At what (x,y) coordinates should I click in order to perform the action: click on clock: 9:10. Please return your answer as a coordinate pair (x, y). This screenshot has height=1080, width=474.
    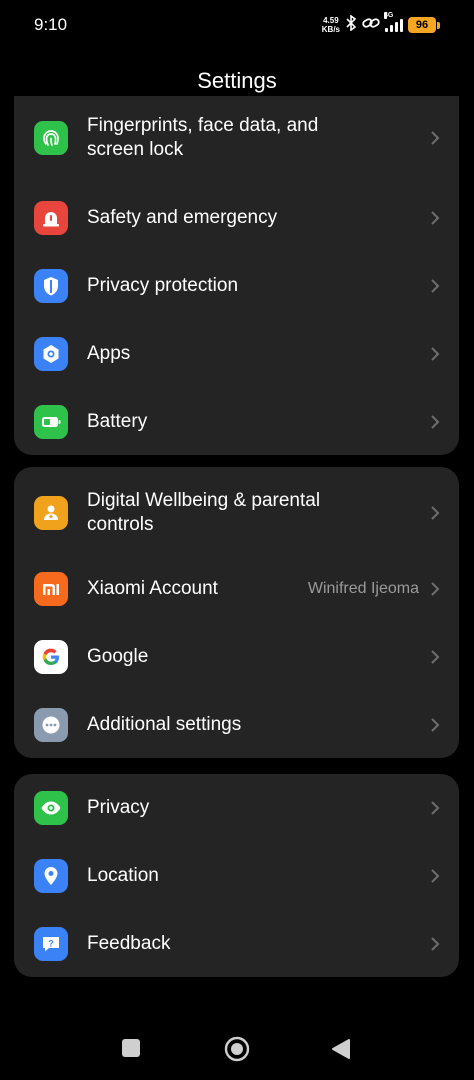
    Looking at the image, I should click on (51, 24).